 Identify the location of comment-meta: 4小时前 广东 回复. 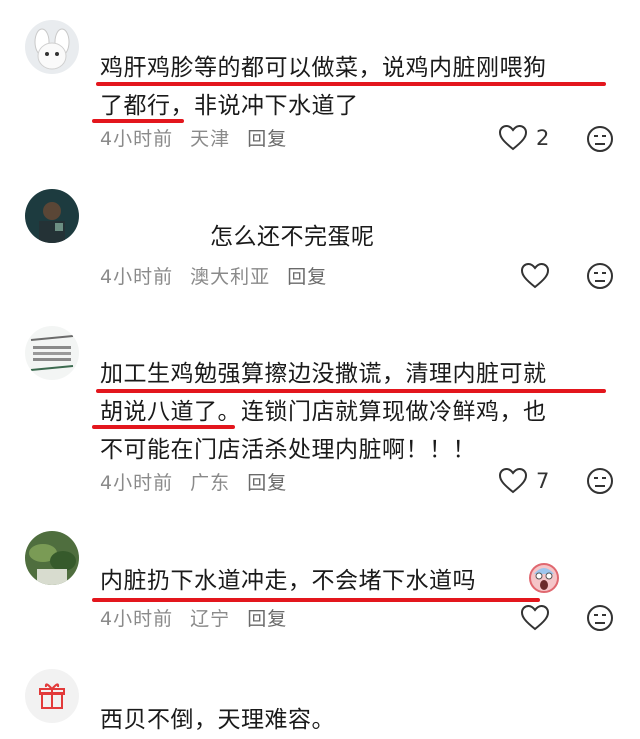
(198, 481).